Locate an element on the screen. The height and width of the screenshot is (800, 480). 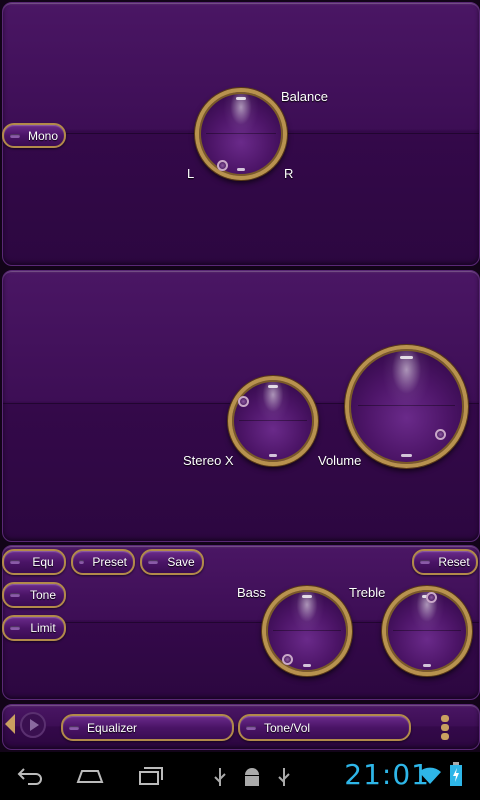
balance-knob-indicator is located at coordinates (222, 165).